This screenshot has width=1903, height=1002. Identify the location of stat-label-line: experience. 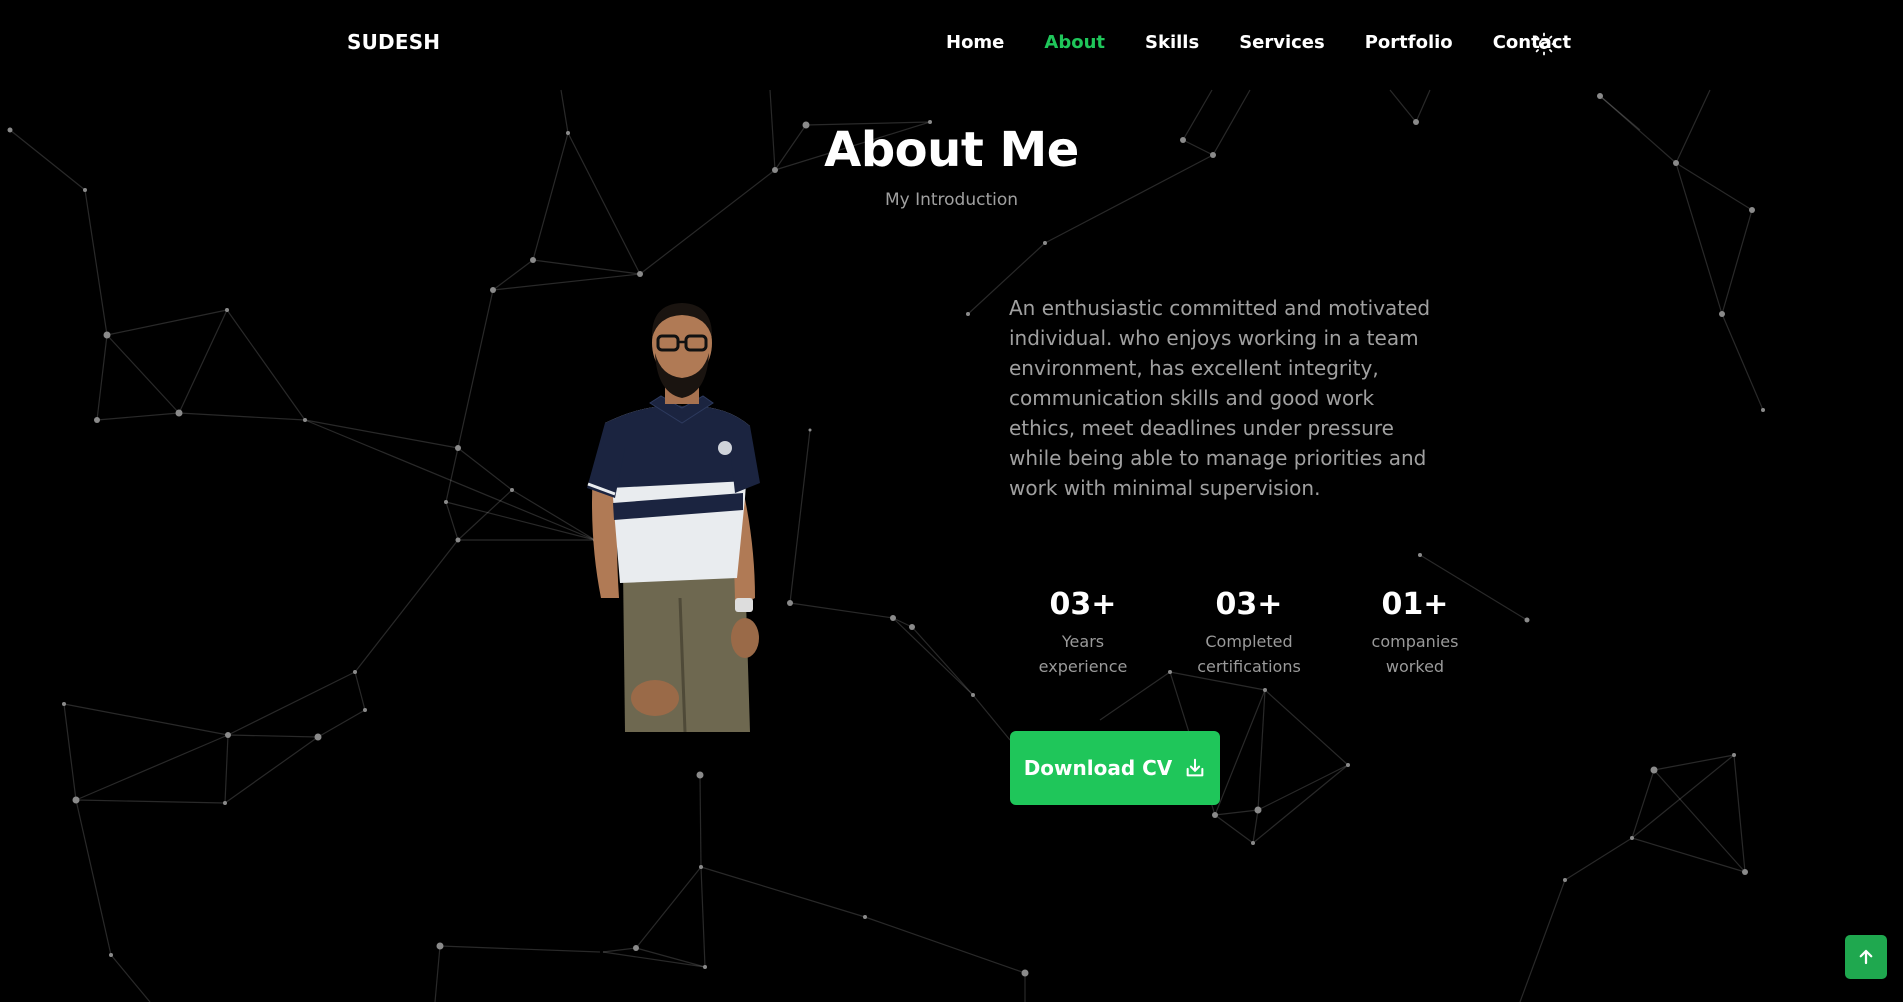
(1083, 666).